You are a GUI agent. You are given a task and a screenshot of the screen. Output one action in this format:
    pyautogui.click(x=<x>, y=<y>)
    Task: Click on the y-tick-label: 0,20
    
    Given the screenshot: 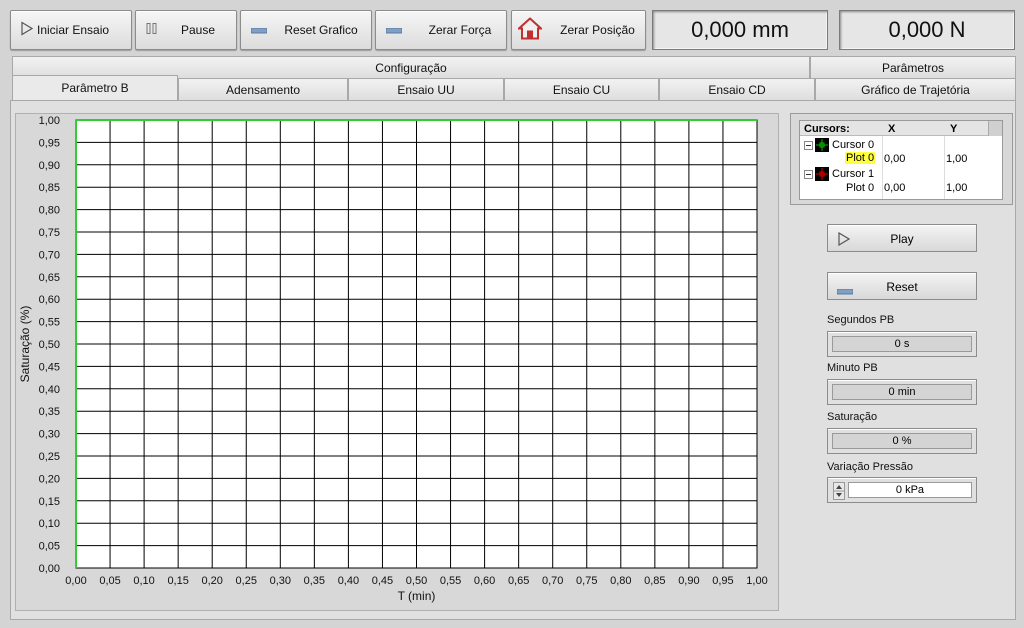 What is the action you would take?
    pyautogui.click(x=49, y=479)
    